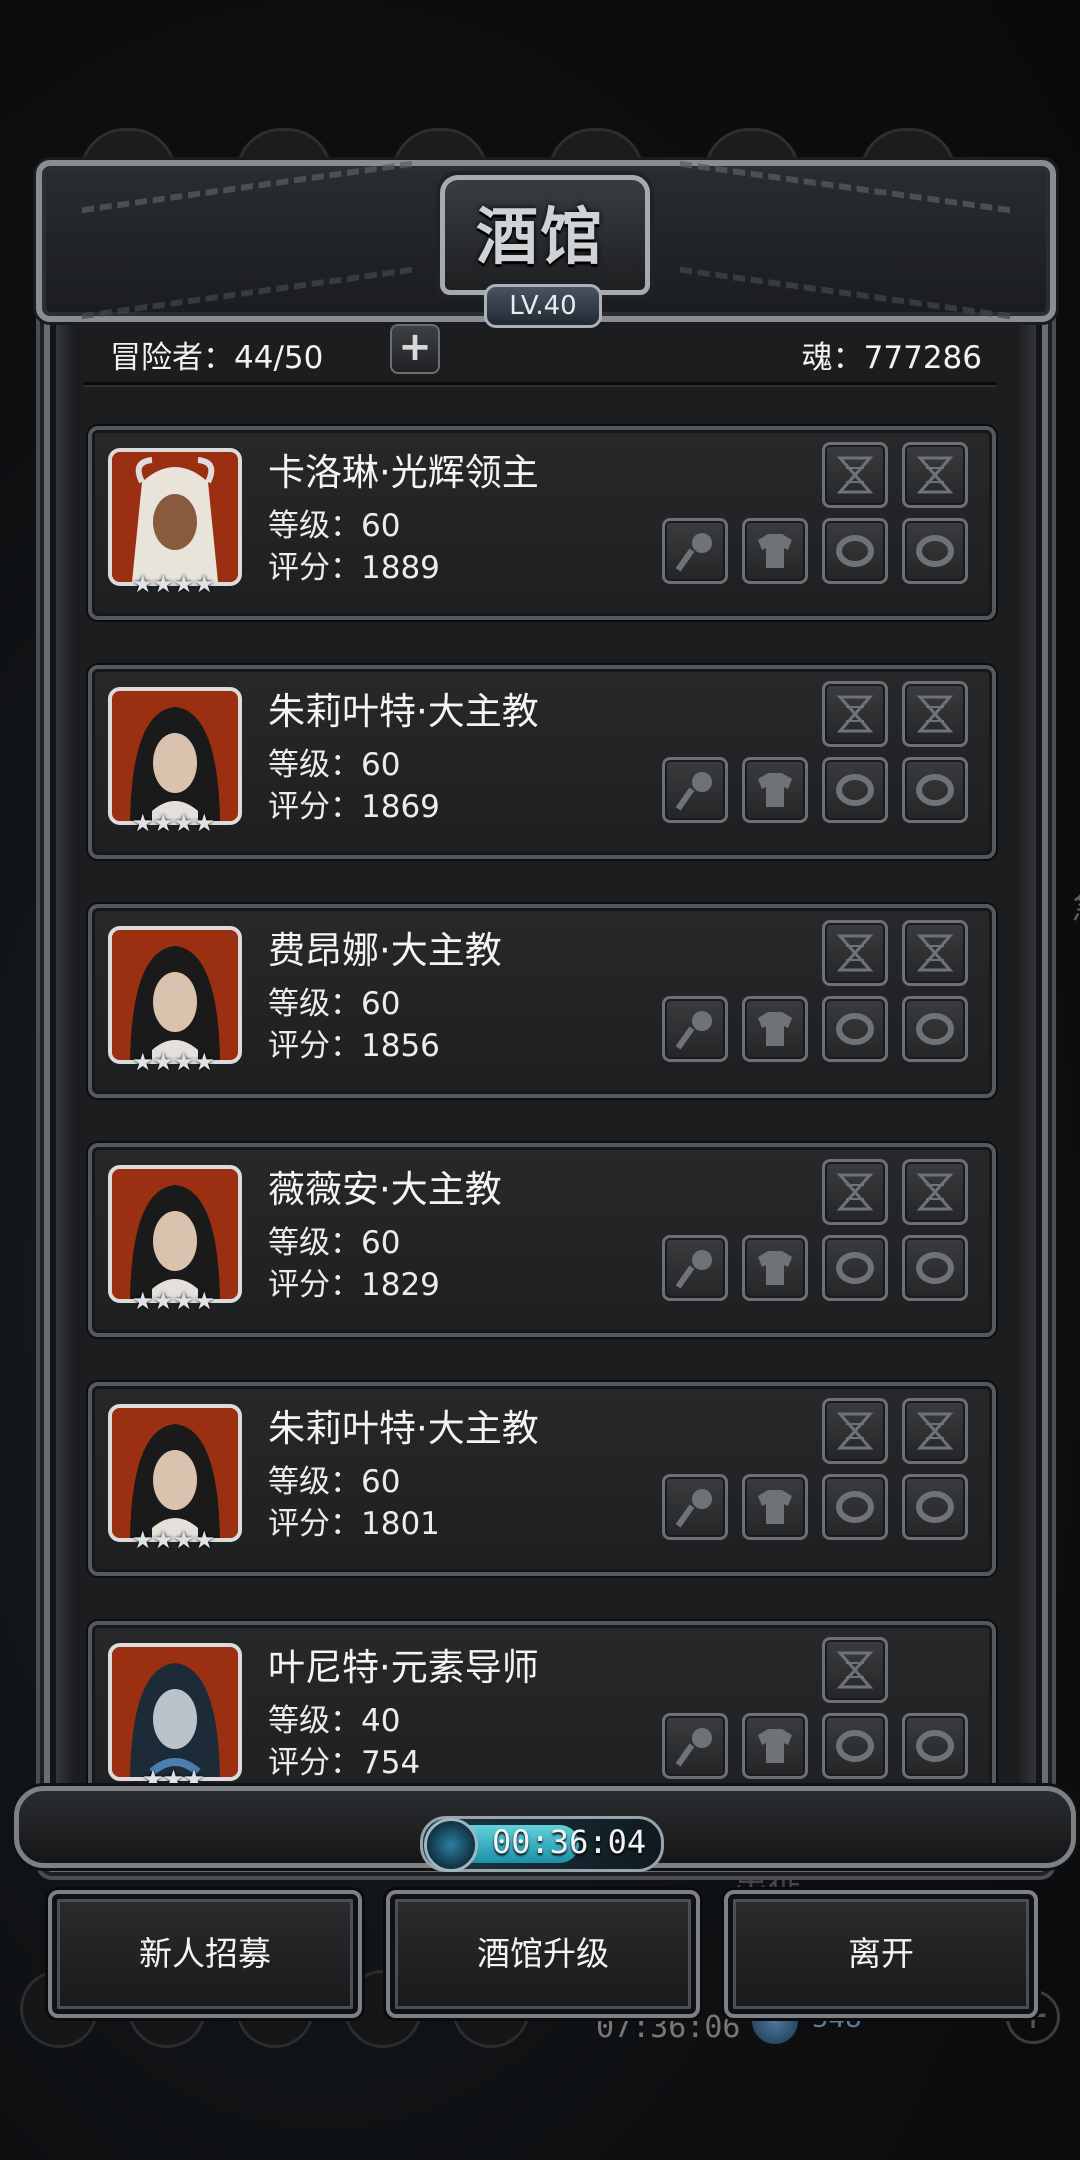 The image size is (1080, 2160). I want to click on hero-card: ★★★★ 费昂娜·大主教等级：60 评分：1856, so click(542, 1001).